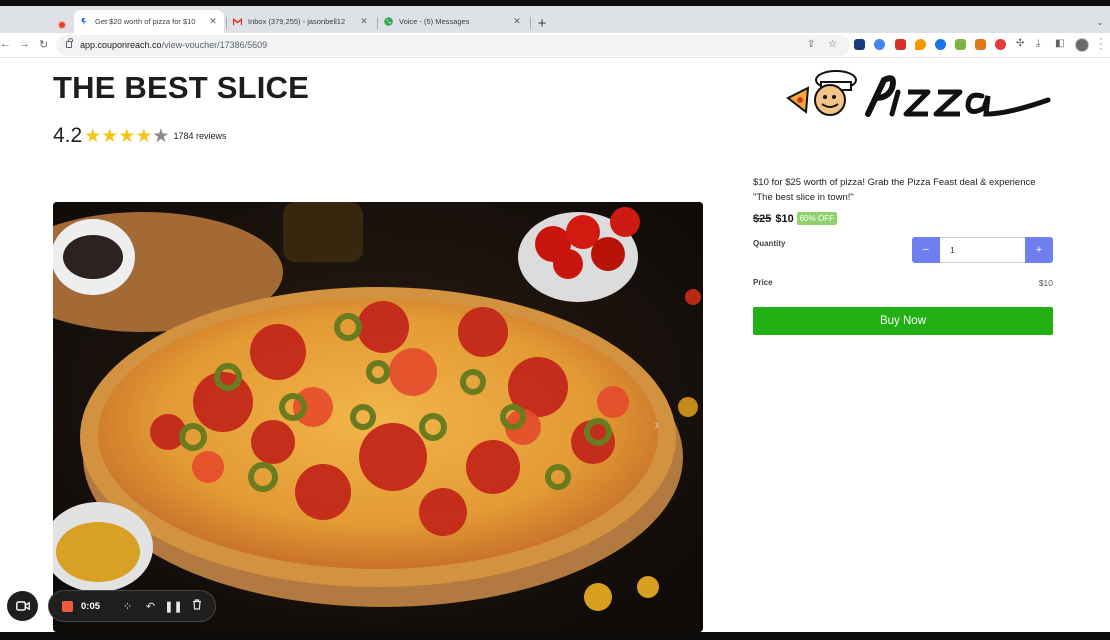 The width and height of the screenshot is (1110, 640). I want to click on recording-timer: 0:05, so click(91, 606).